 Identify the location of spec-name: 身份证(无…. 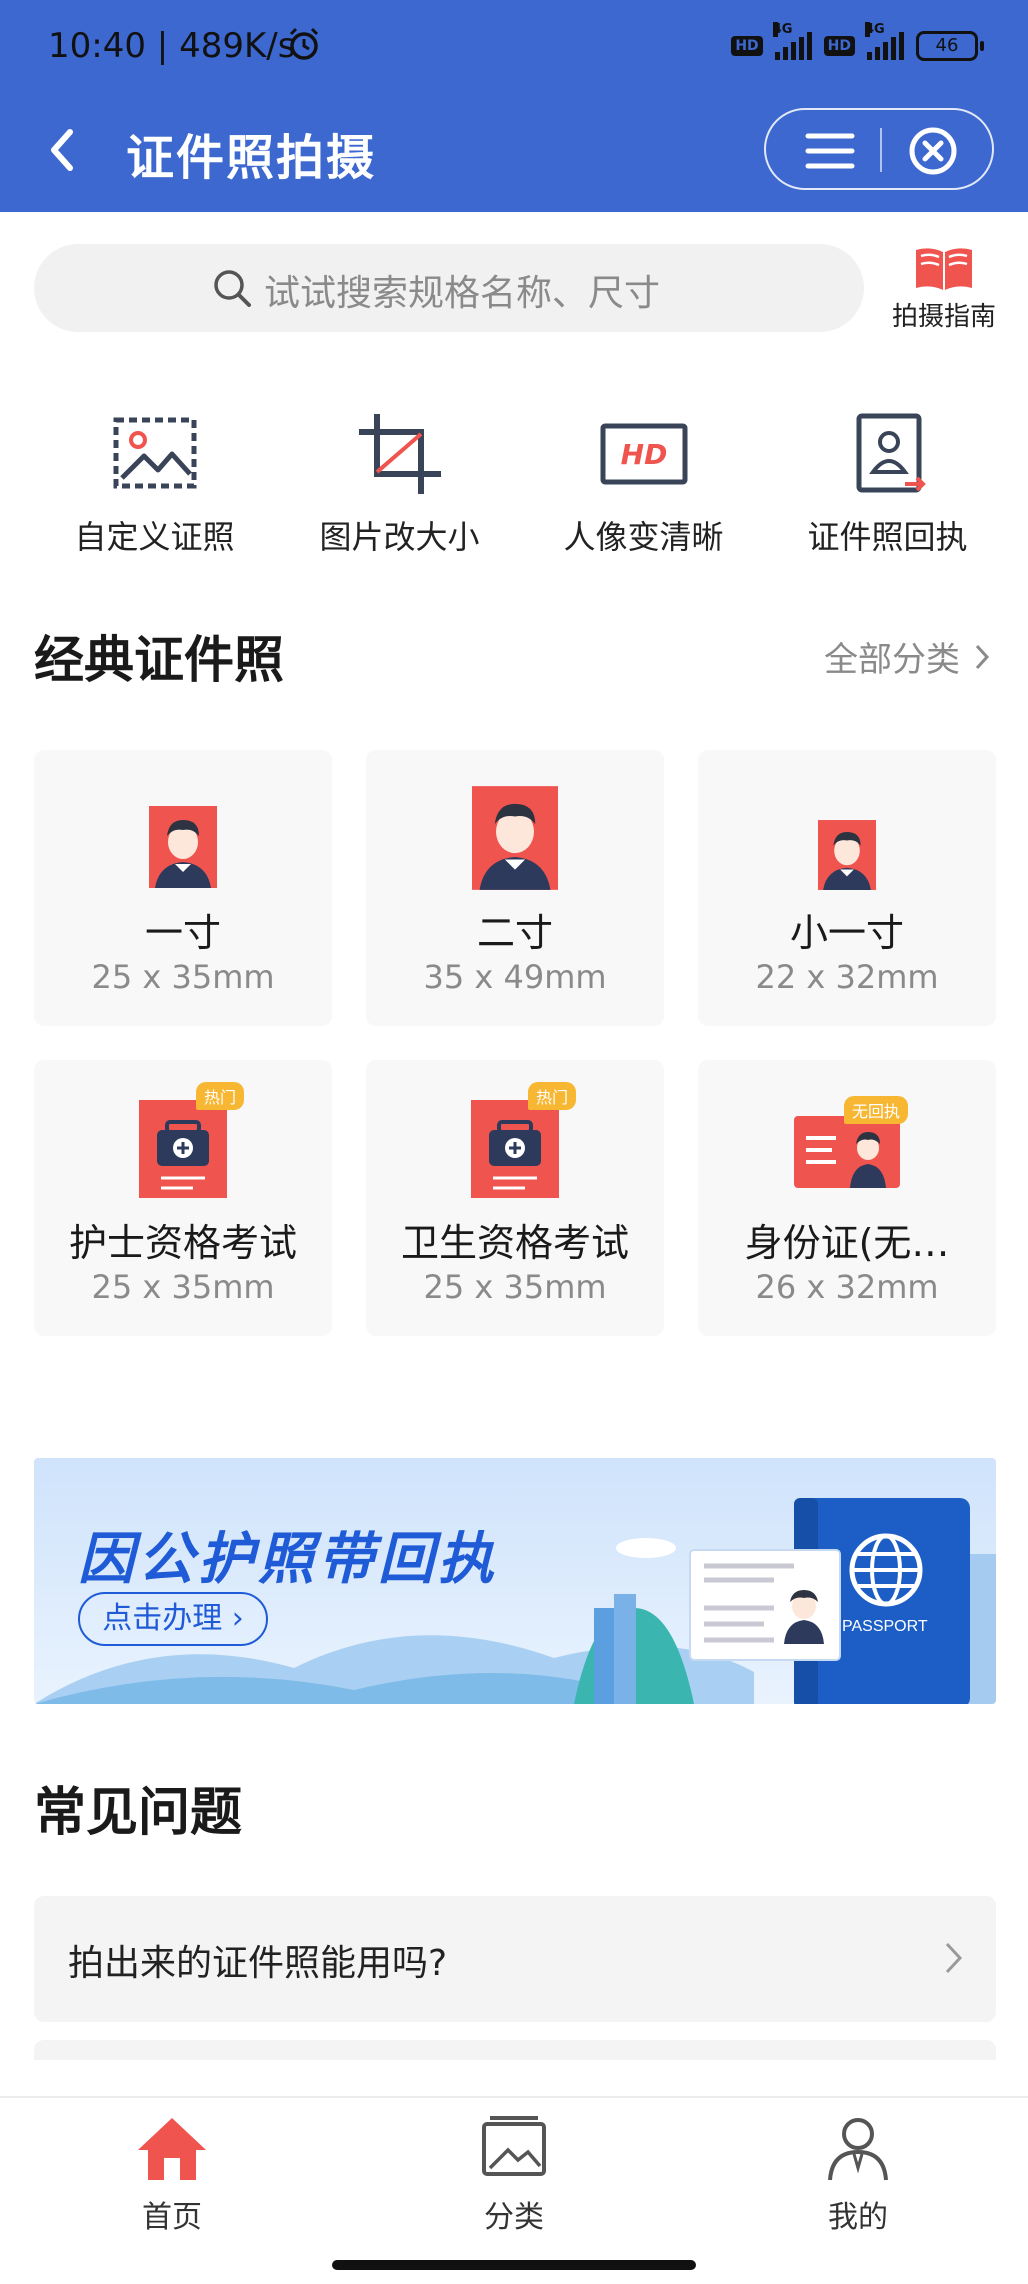
(847, 1243).